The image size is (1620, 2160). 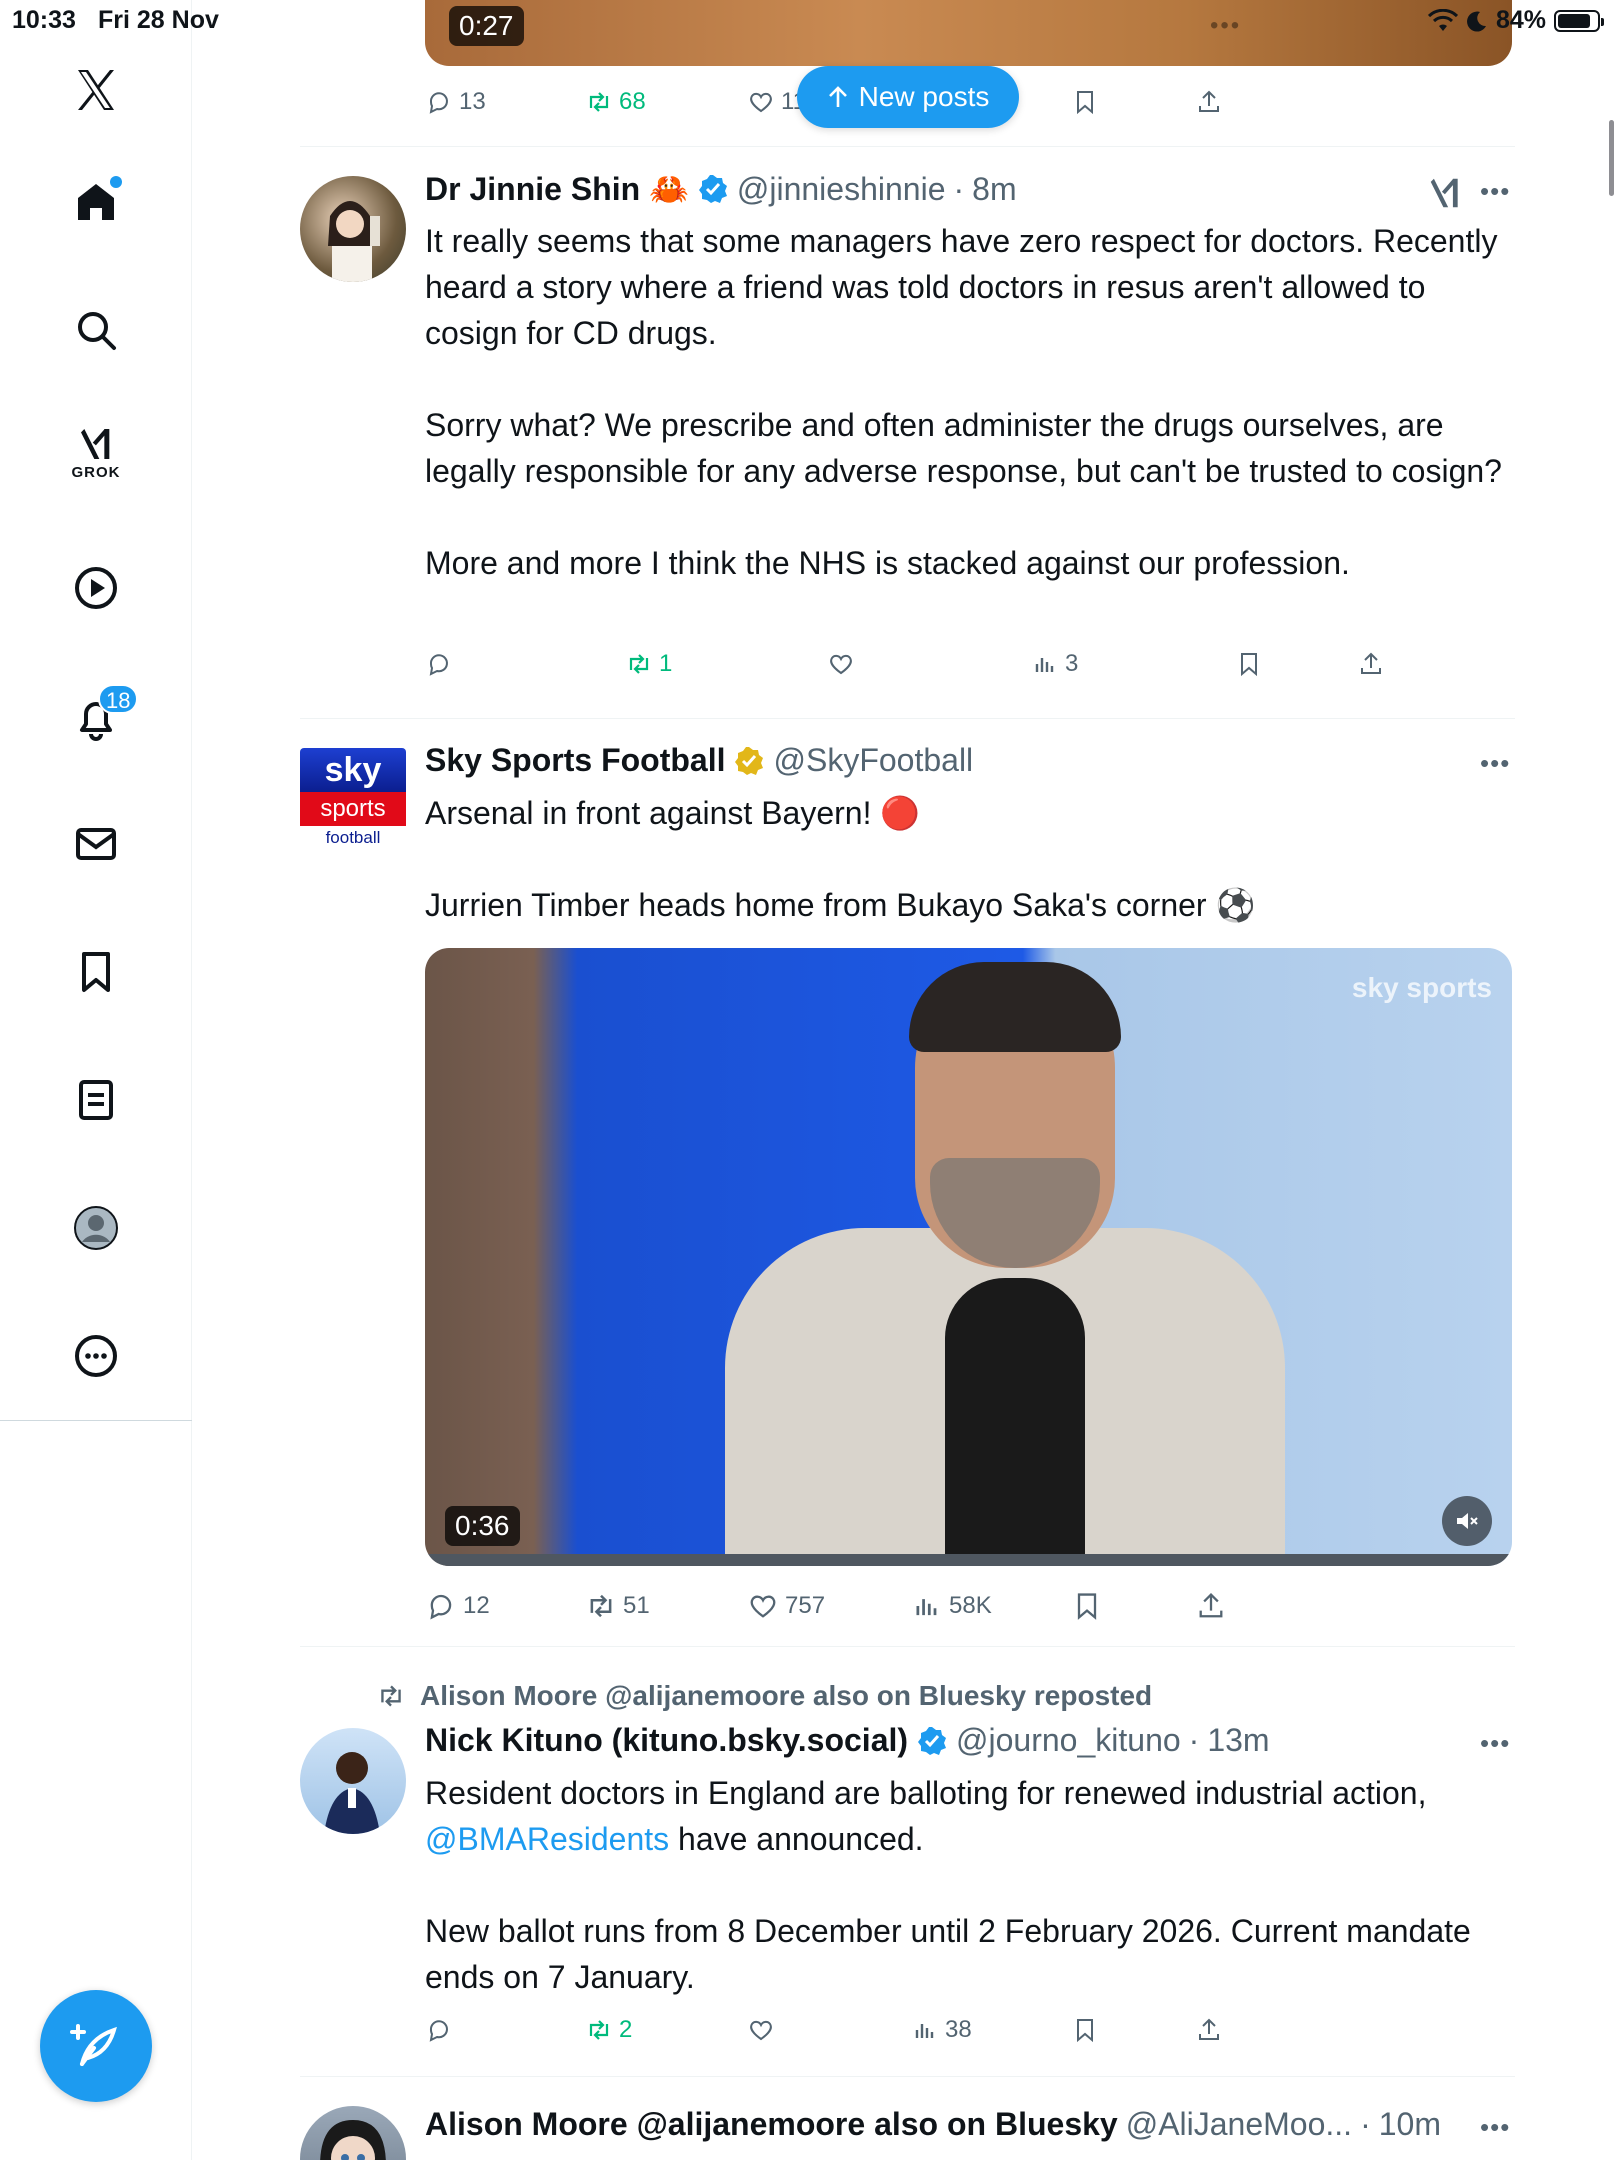 What do you see at coordinates (617, 1606) in the screenshot?
I see `repost-button: 51` at bounding box center [617, 1606].